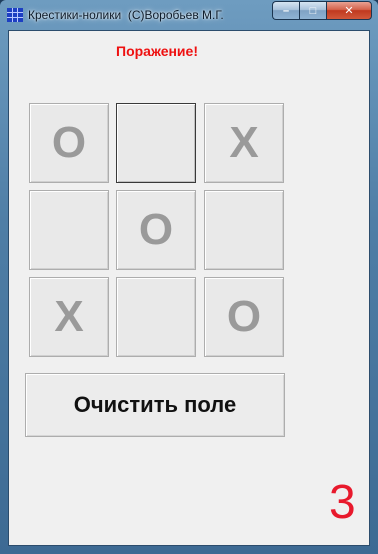 This screenshot has width=378, height=554. Describe the element at coordinates (15, 15) in the screenshot. I see `app-icon` at that location.